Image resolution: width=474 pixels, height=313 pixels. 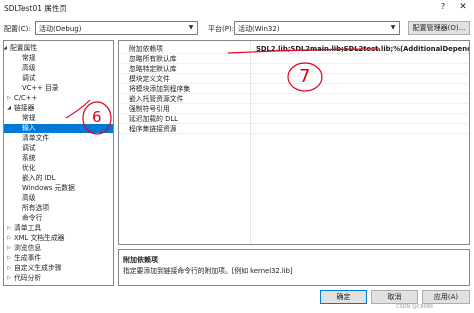 What do you see at coordinates (394, 297) in the screenshot?
I see `cancel-button: 取消` at bounding box center [394, 297].